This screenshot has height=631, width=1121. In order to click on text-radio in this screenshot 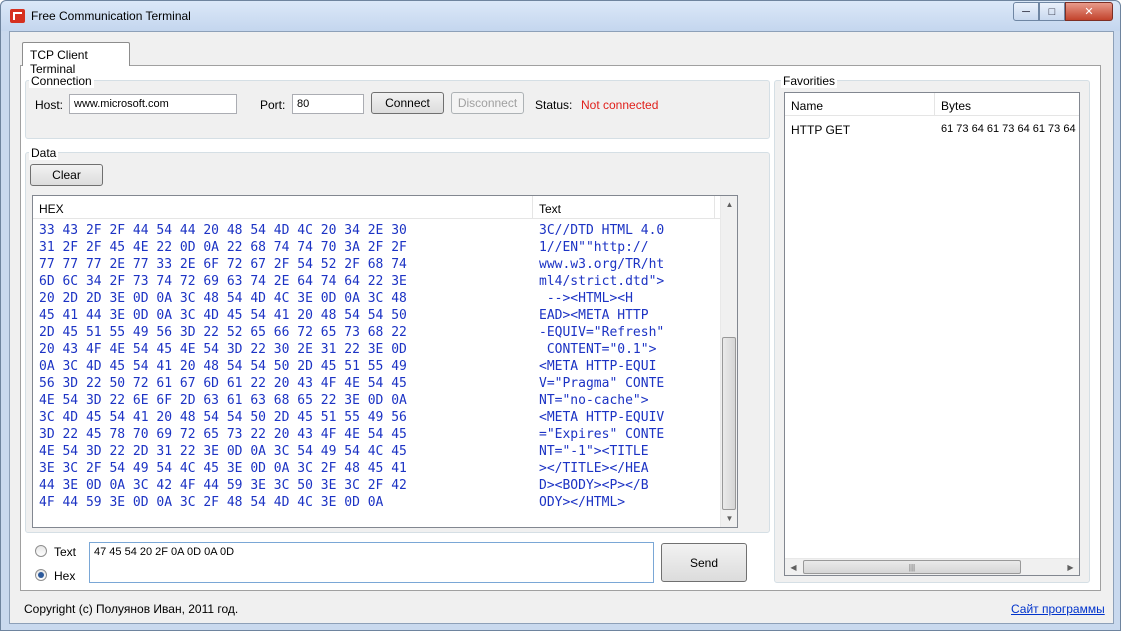, I will do `click(41, 551)`.